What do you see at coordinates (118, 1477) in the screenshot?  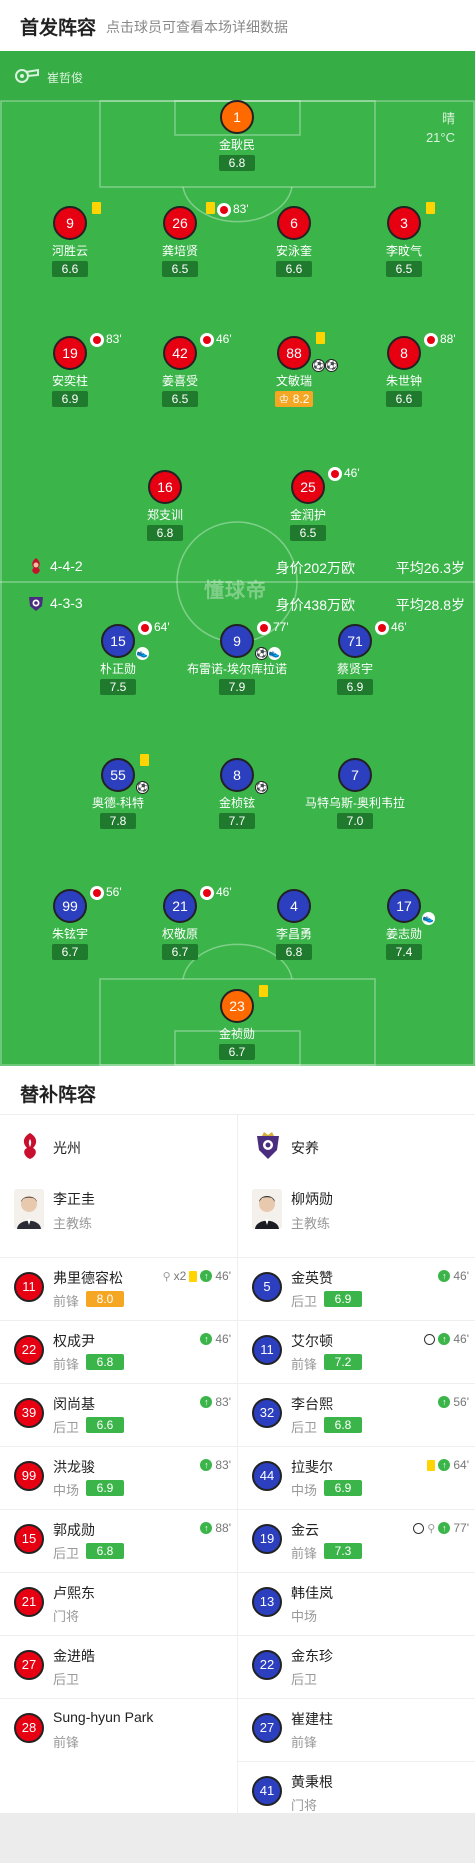 I see `substitute-row: 99 洪龙骏 中场 6.9 ↑ 83'` at bounding box center [118, 1477].